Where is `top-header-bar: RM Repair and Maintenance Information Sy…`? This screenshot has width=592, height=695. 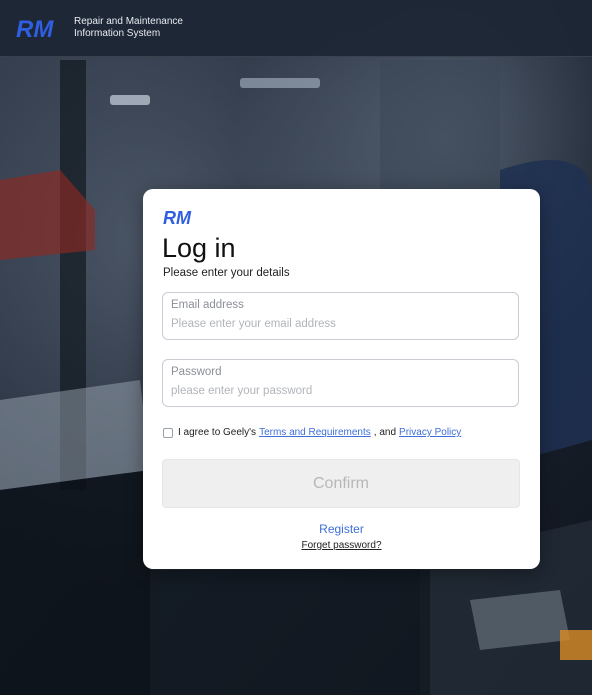 top-header-bar: RM Repair and Maintenance Information Sy… is located at coordinates (296, 28).